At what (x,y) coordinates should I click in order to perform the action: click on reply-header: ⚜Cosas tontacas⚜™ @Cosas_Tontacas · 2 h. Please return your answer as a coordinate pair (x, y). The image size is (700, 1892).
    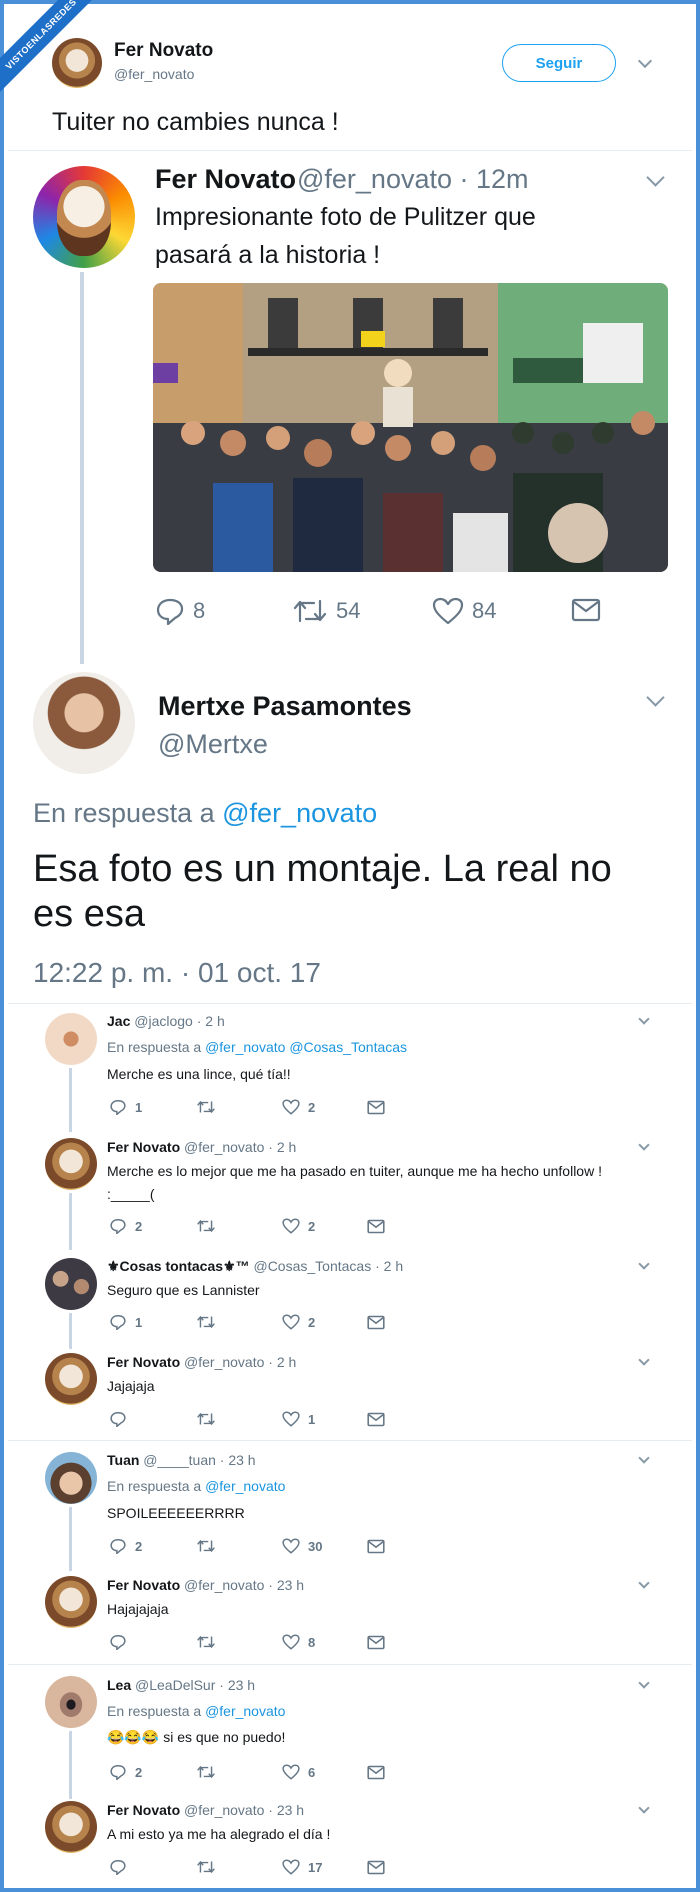
    Looking at the image, I should click on (255, 1266).